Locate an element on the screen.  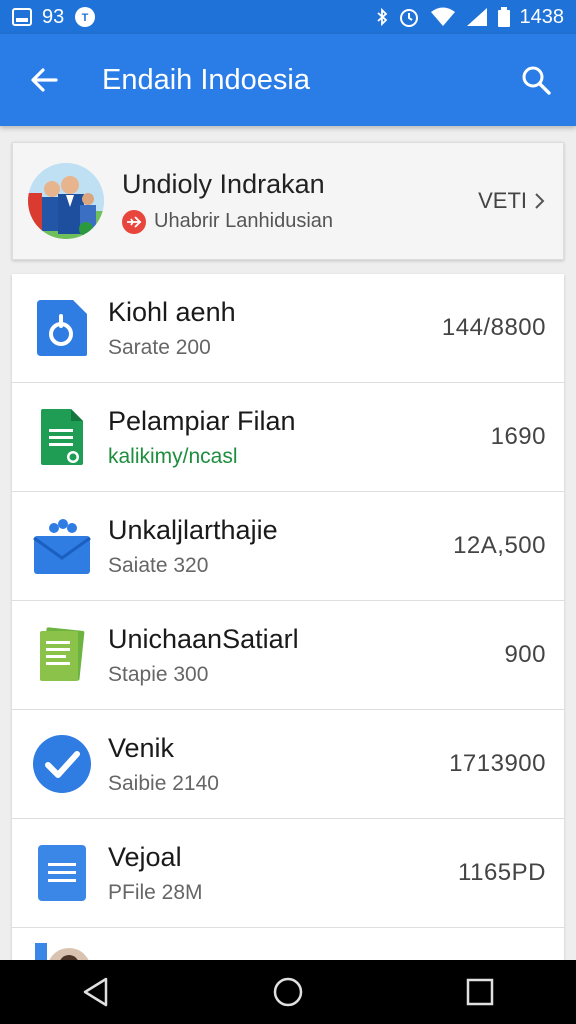
app-notification-icon: T is located at coordinates (85, 17).